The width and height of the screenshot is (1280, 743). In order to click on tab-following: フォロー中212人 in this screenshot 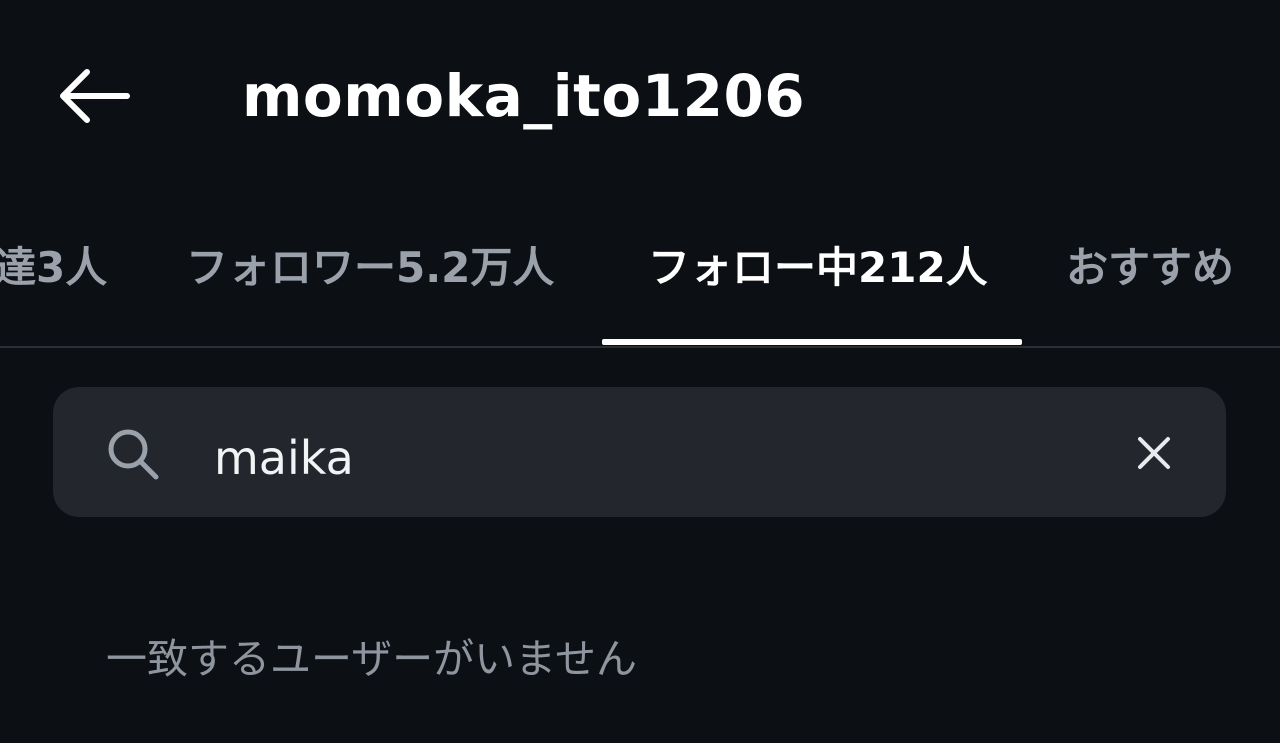, I will do `click(818, 268)`.